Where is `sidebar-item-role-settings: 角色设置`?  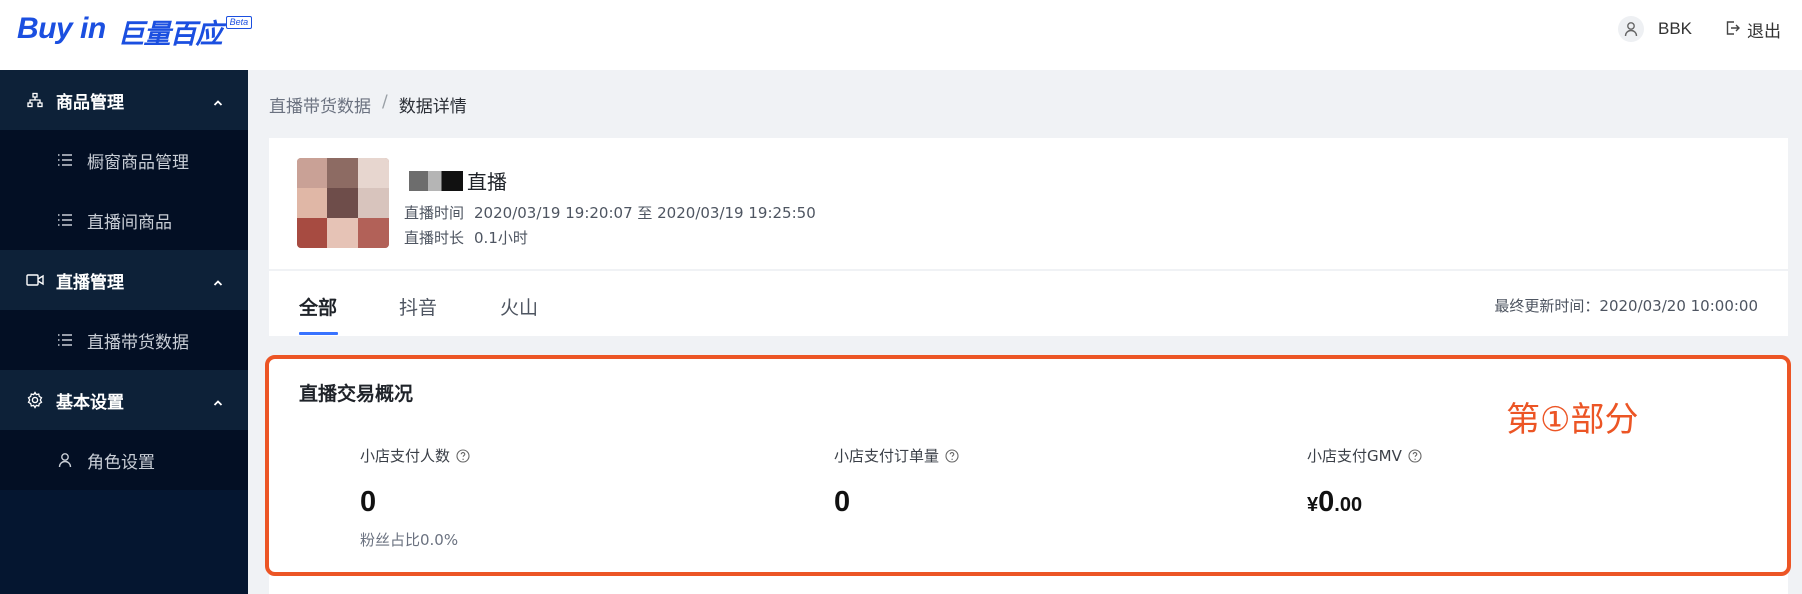 sidebar-item-role-settings: 角色设置 is located at coordinates (124, 460).